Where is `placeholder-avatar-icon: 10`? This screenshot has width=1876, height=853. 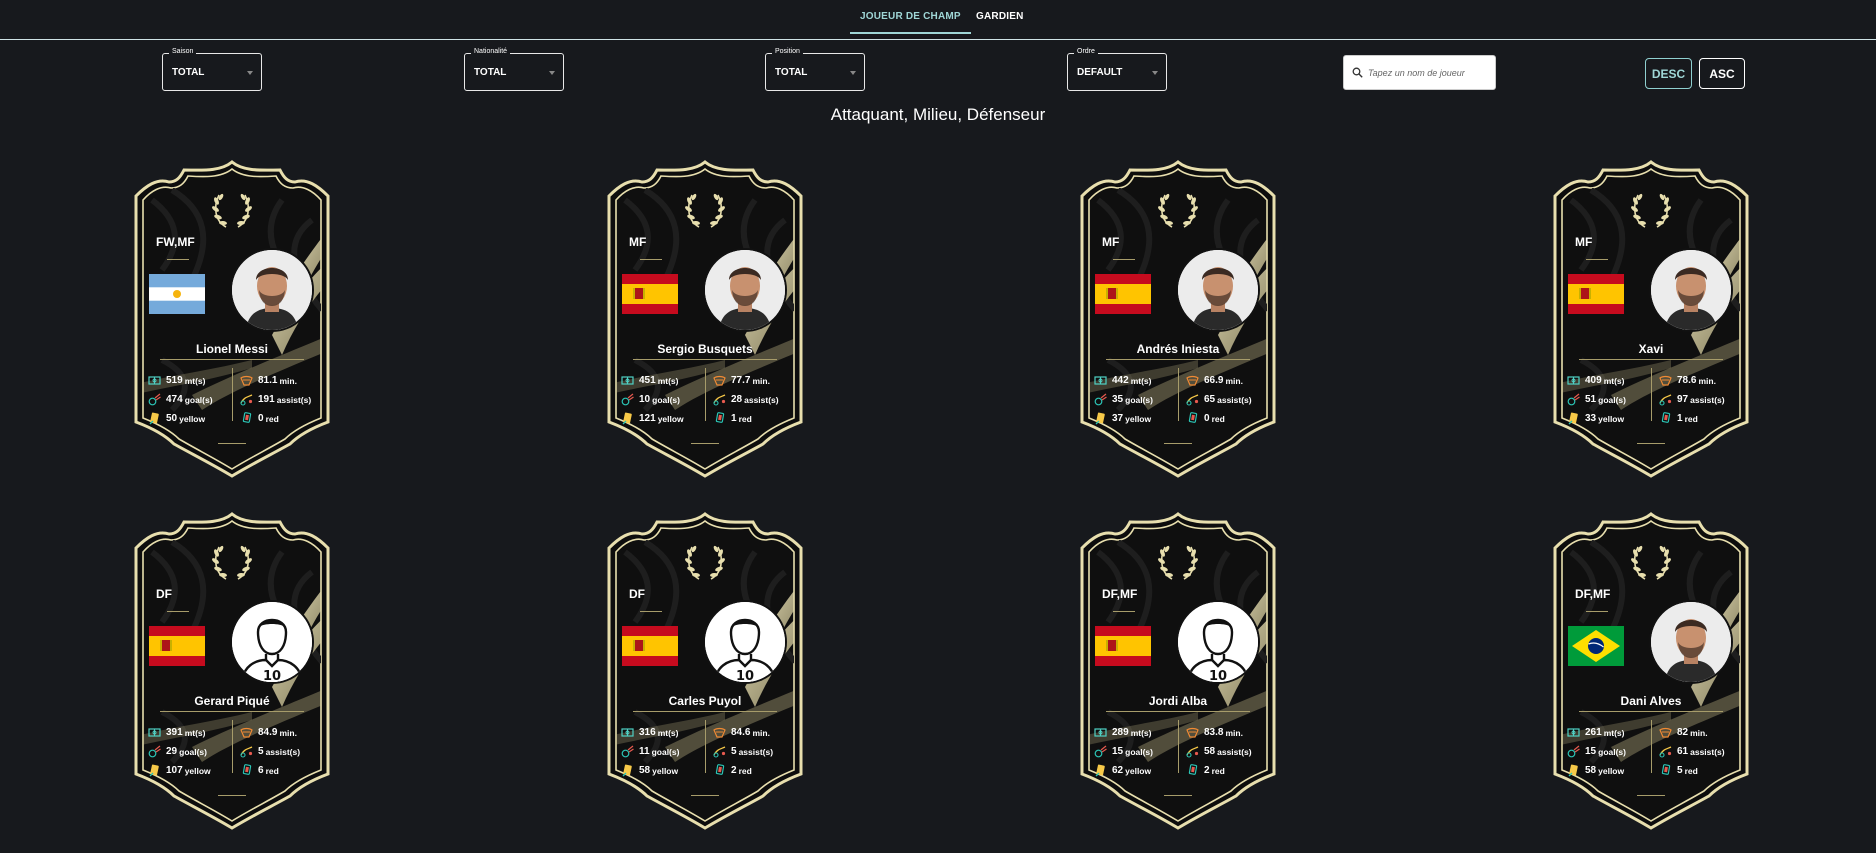
placeholder-avatar-icon: 10 is located at coordinates (272, 642).